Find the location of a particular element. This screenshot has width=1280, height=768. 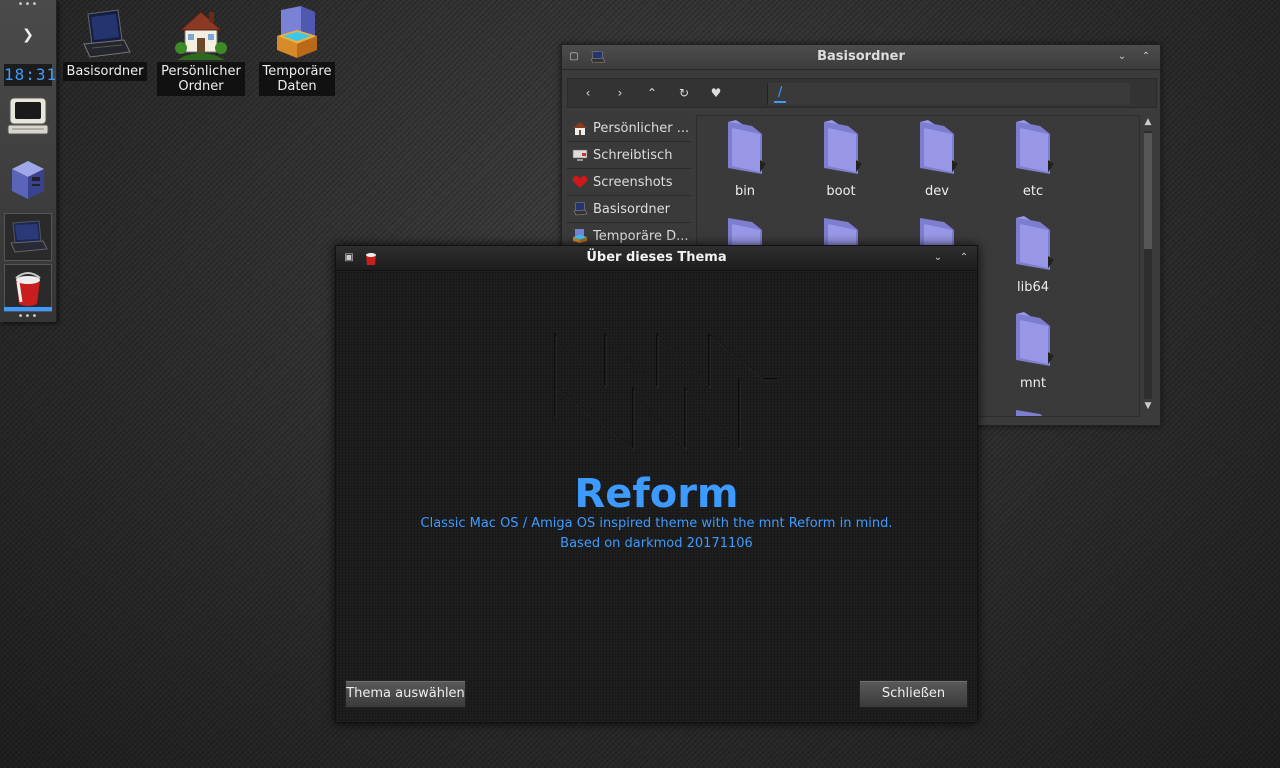

reload-button: ↻ is located at coordinates (684, 93).